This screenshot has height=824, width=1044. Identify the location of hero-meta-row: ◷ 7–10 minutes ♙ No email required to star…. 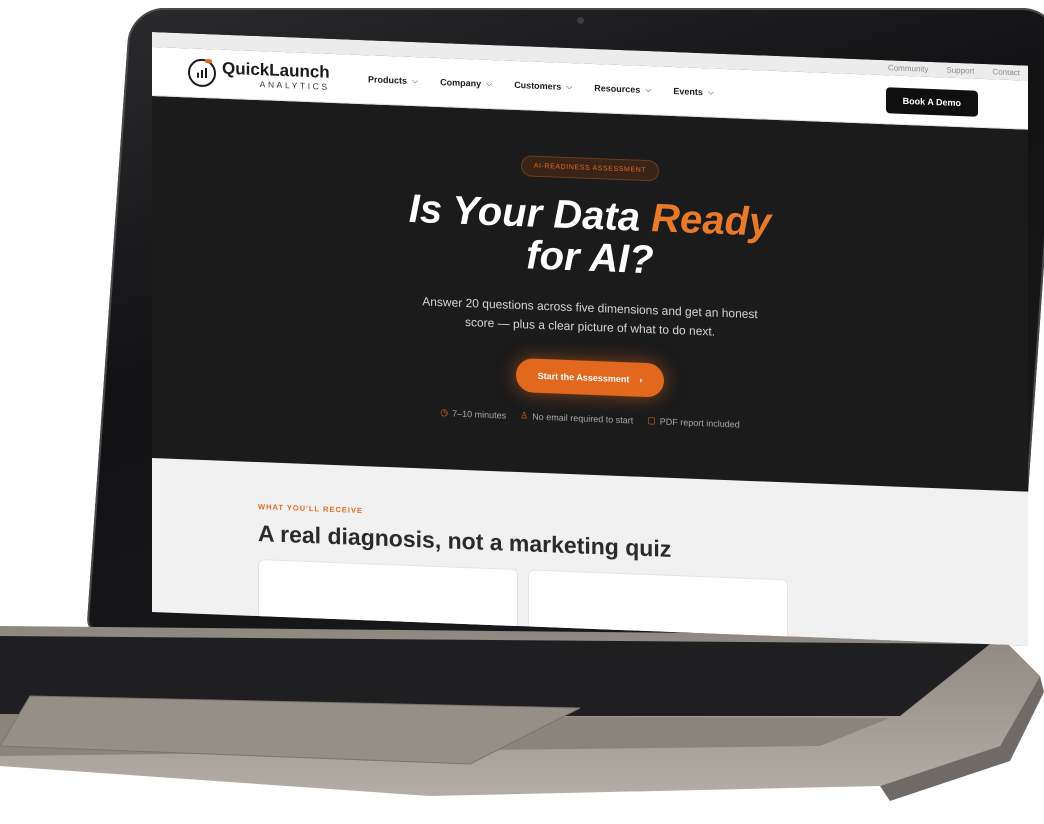
(590, 418).